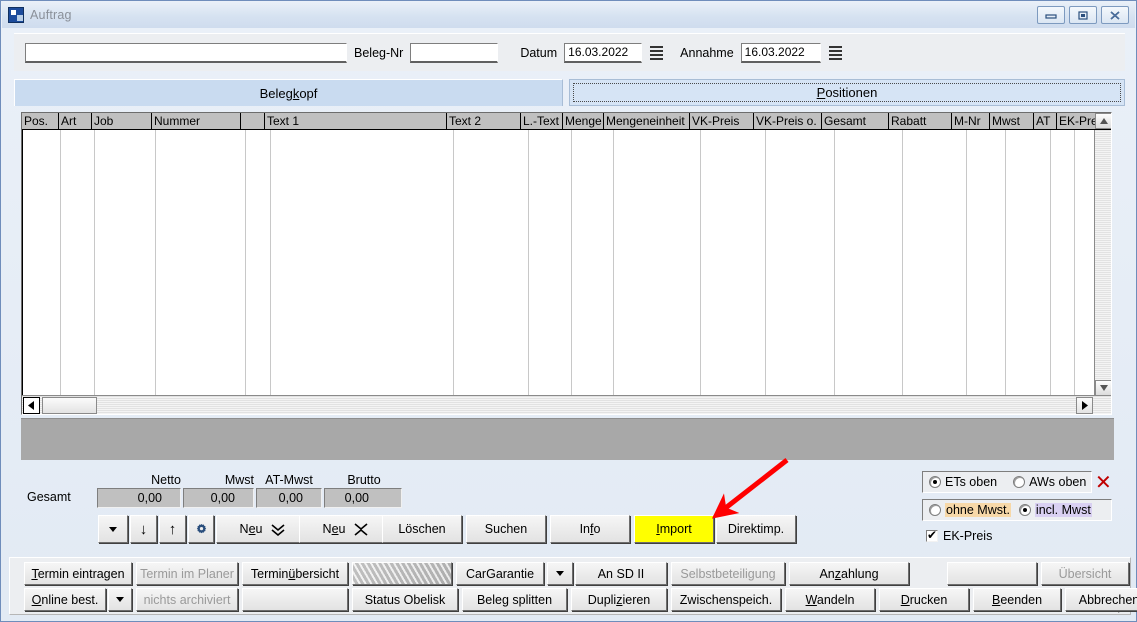 Image resolution: width=1137 pixels, height=622 pixels. What do you see at coordinates (1012, 121) in the screenshot?
I see `grid-column-header: Mwst` at bounding box center [1012, 121].